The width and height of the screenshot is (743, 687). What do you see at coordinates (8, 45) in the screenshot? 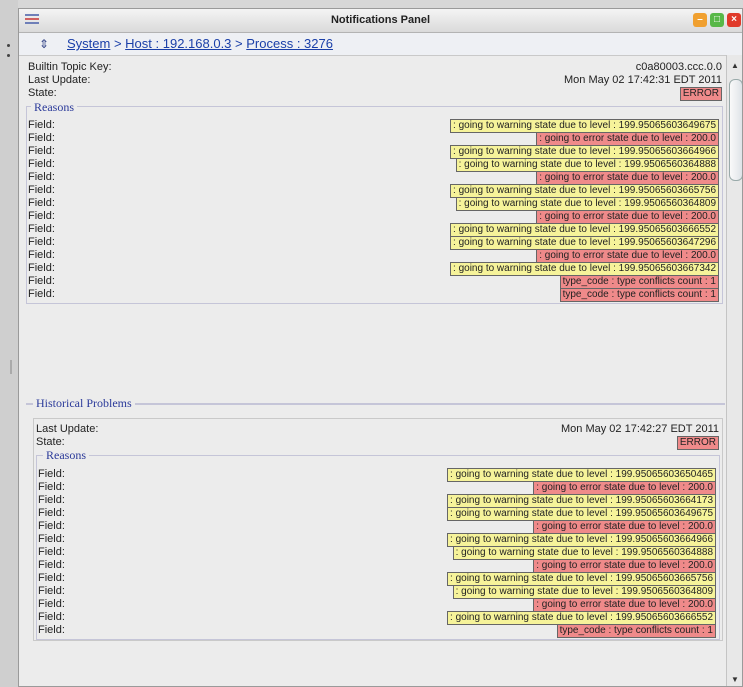
I see `edge-dot` at bounding box center [8, 45].